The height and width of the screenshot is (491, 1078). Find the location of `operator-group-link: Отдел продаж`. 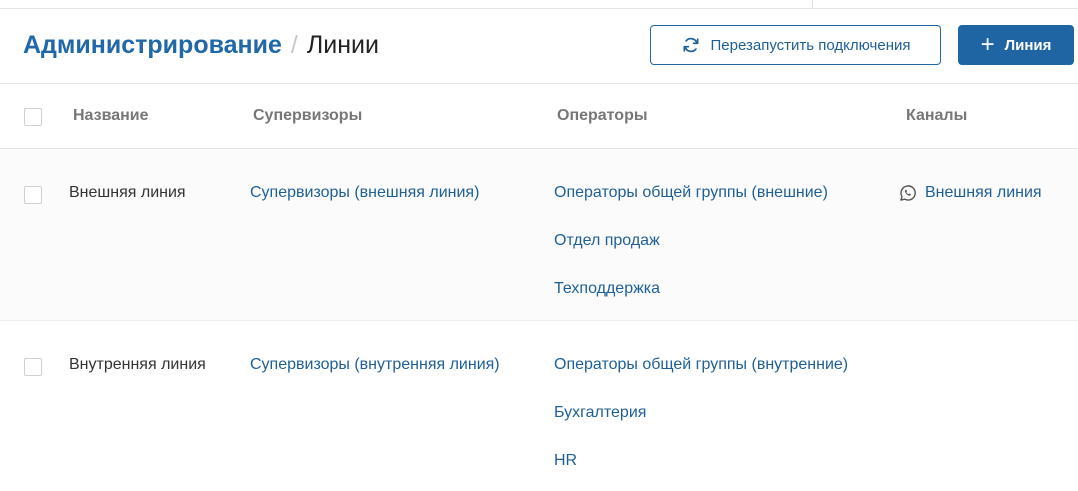

operator-group-link: Отдел продаж is located at coordinates (607, 241).